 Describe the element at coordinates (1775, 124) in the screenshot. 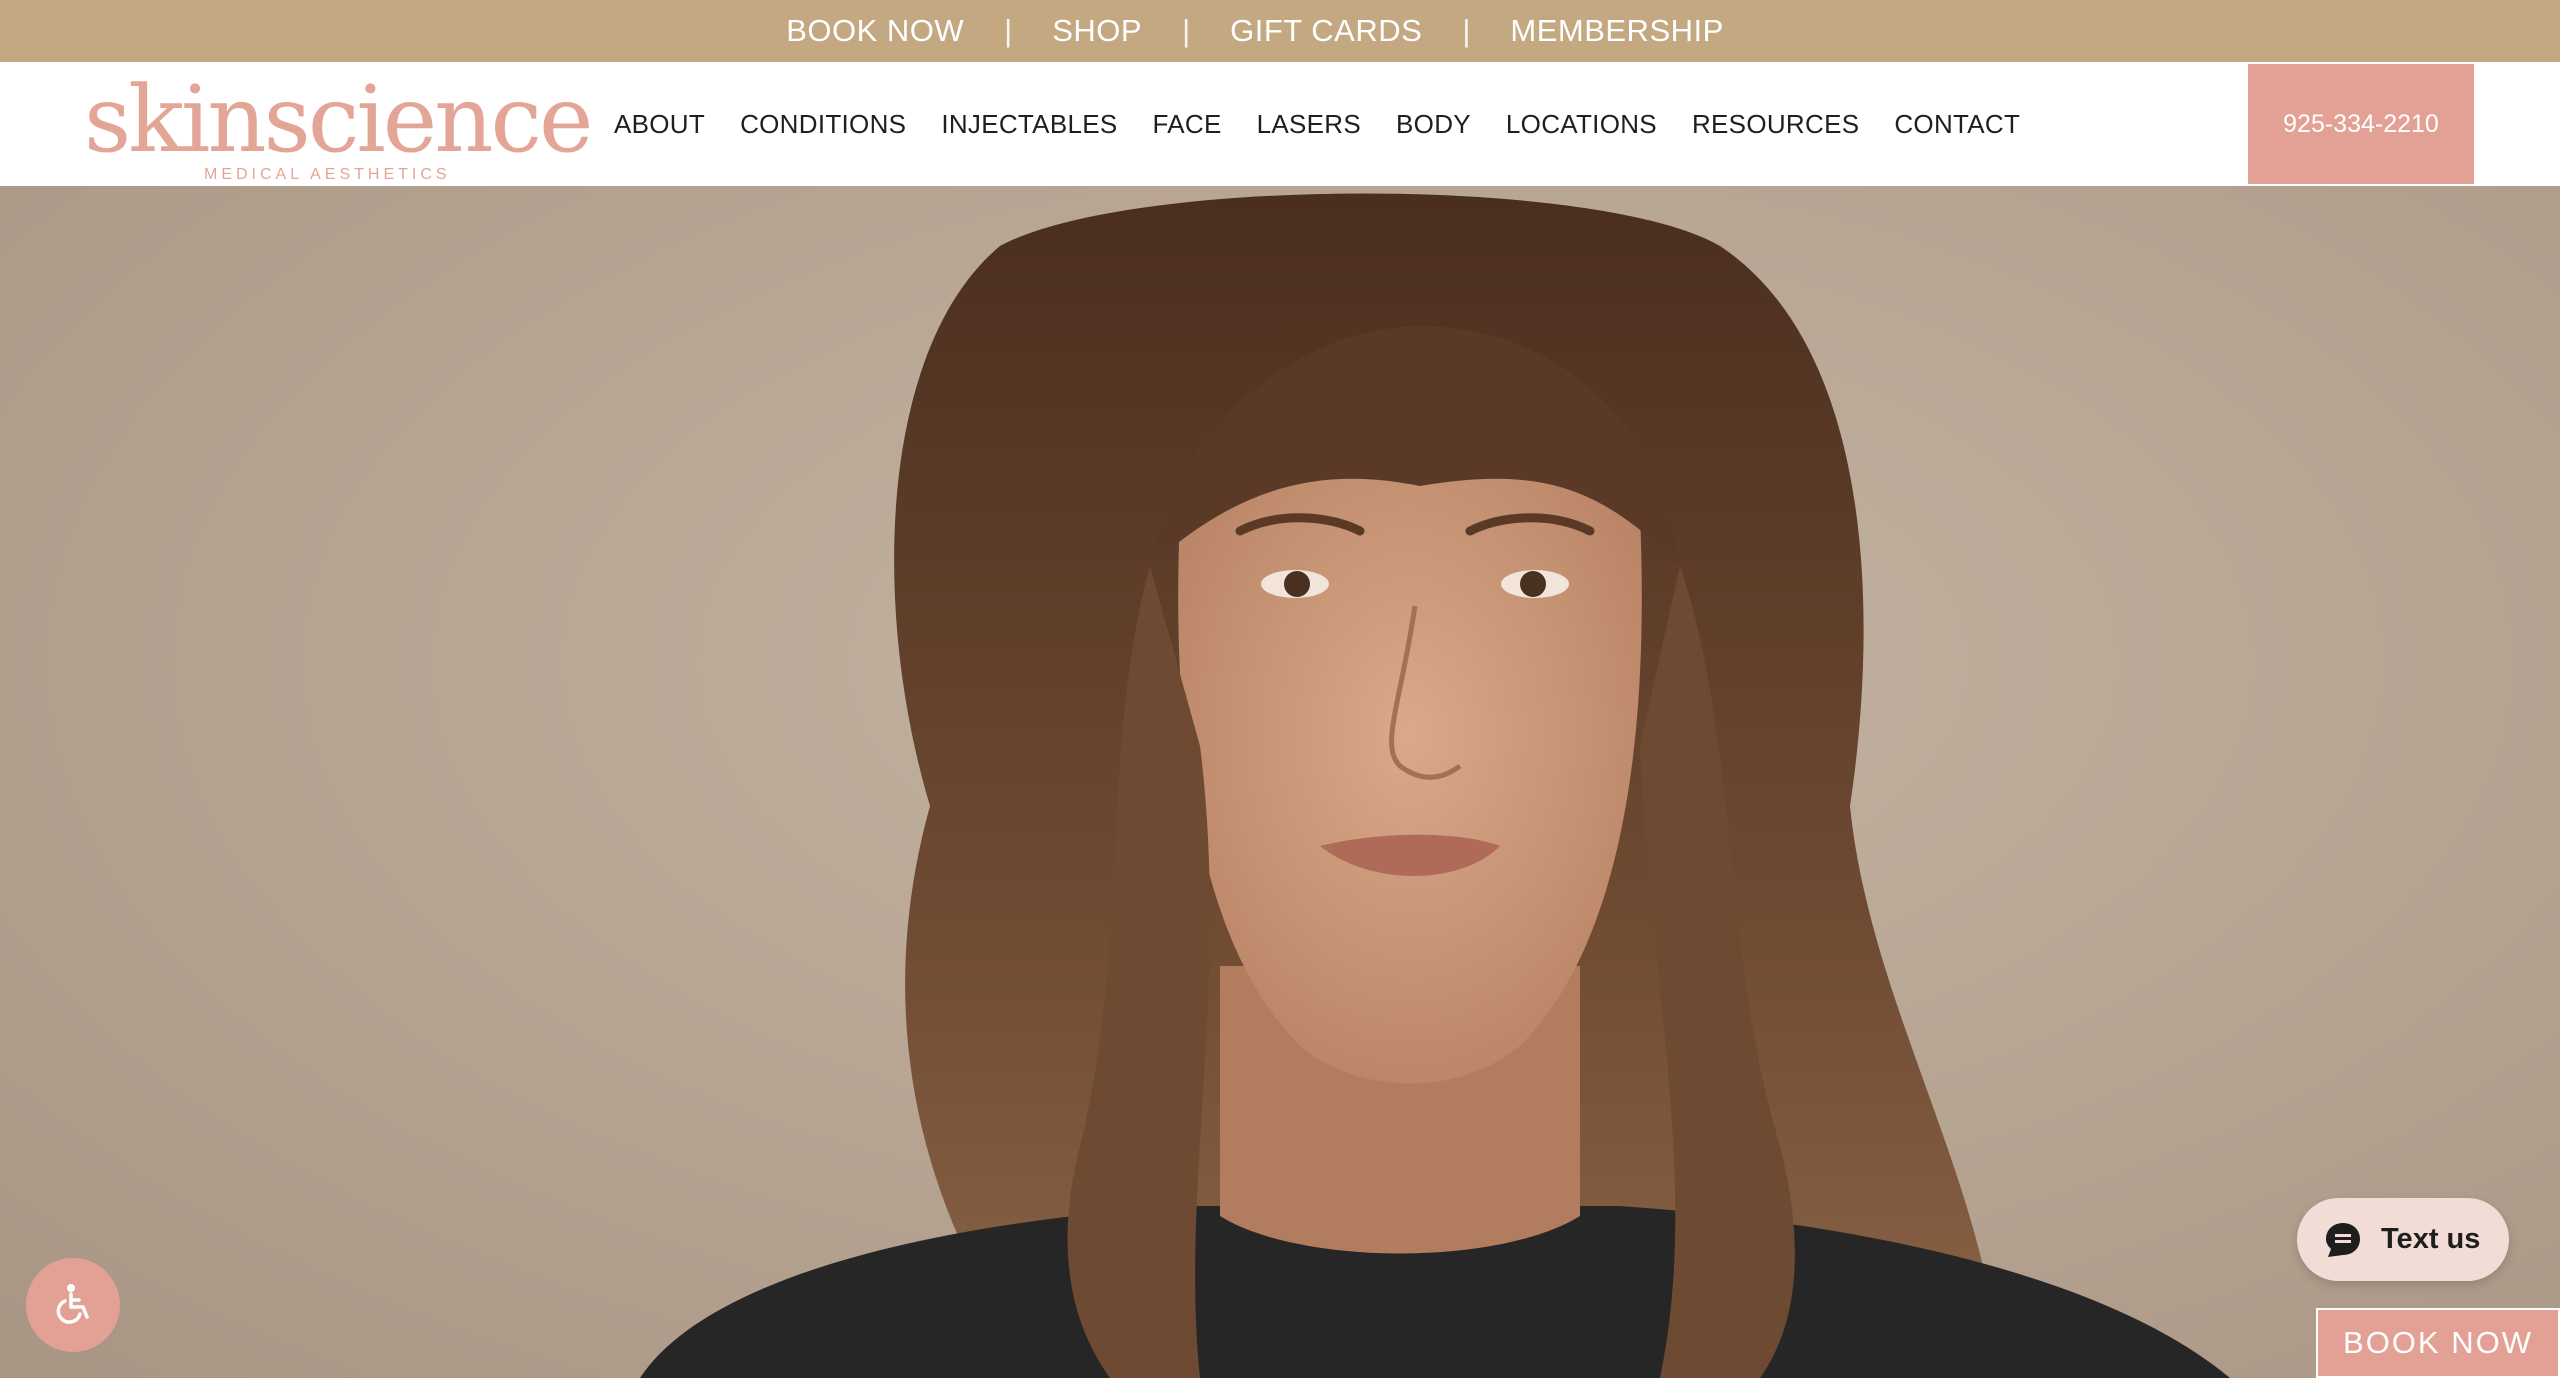

I see `nav-resources: RESOURCES` at that location.